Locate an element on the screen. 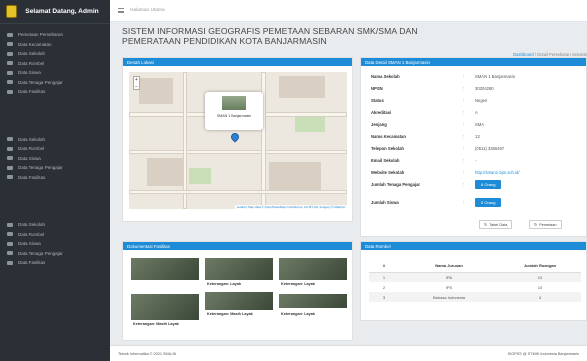 The height and width of the screenshot is (361, 587). table-header-row: # Nama Jurusan Jumlah Ruangan is located at coordinates (475, 266).